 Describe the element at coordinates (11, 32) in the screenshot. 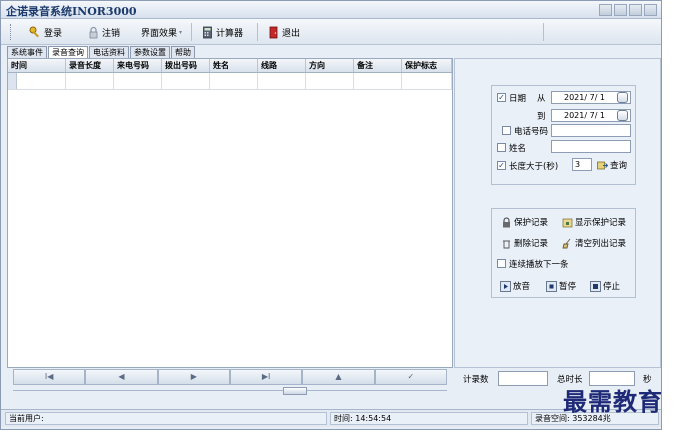

I see `toolbar-grip` at that location.